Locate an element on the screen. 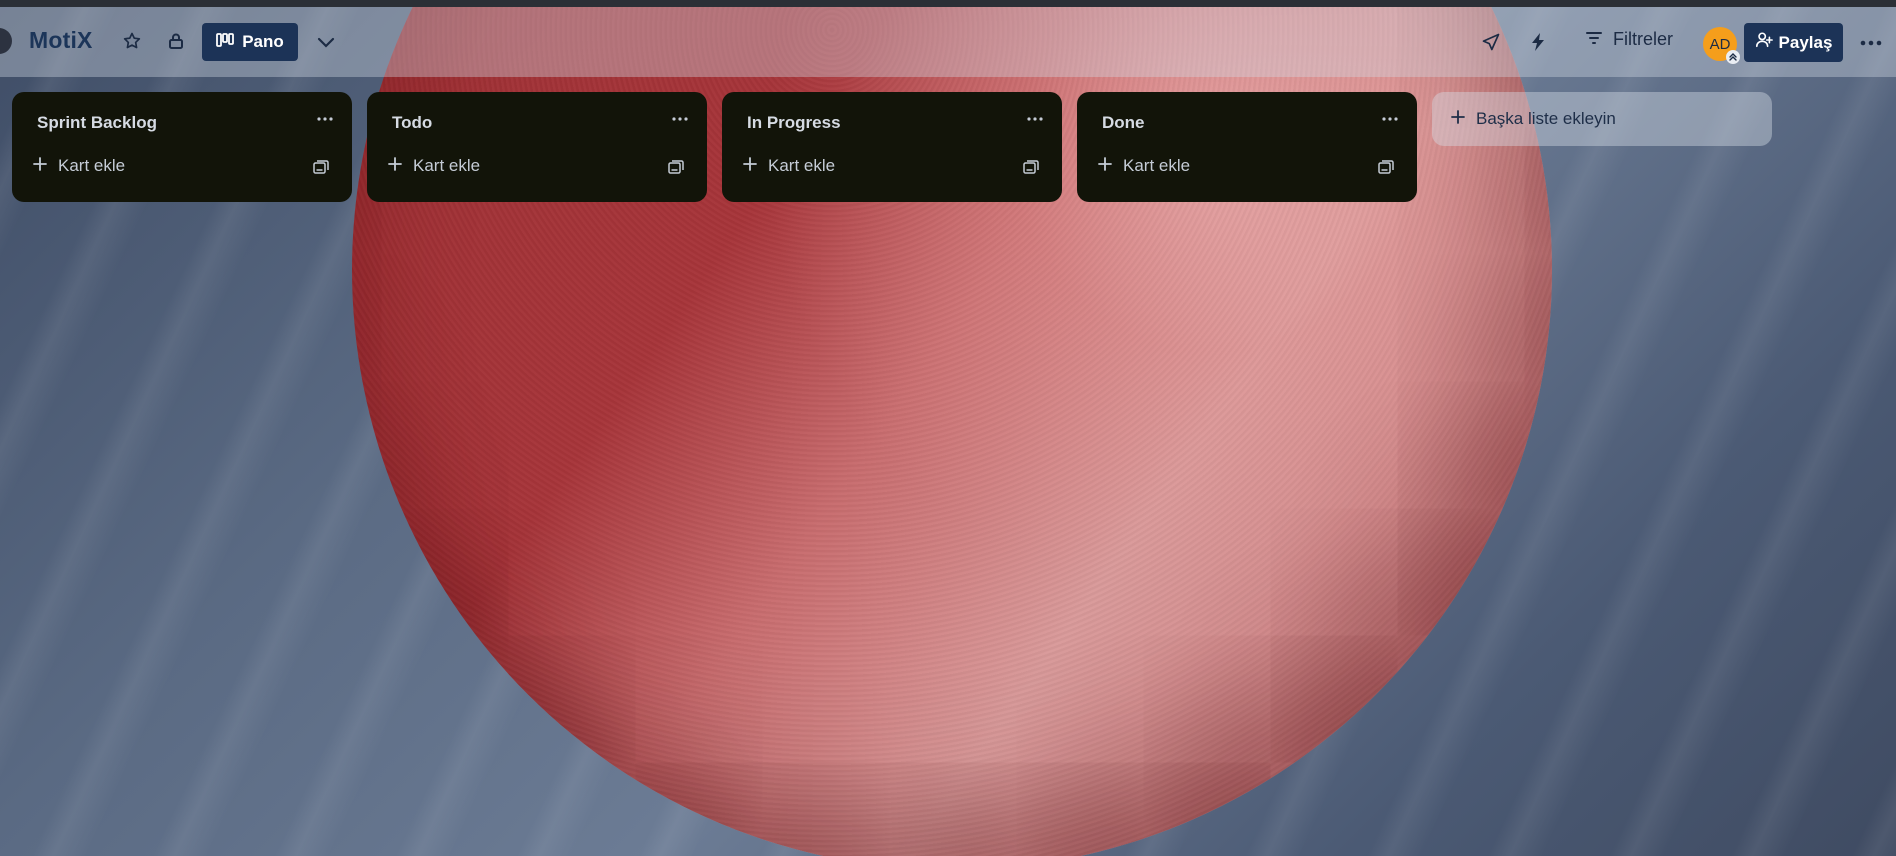  board-view-label: Pano is located at coordinates (263, 41).